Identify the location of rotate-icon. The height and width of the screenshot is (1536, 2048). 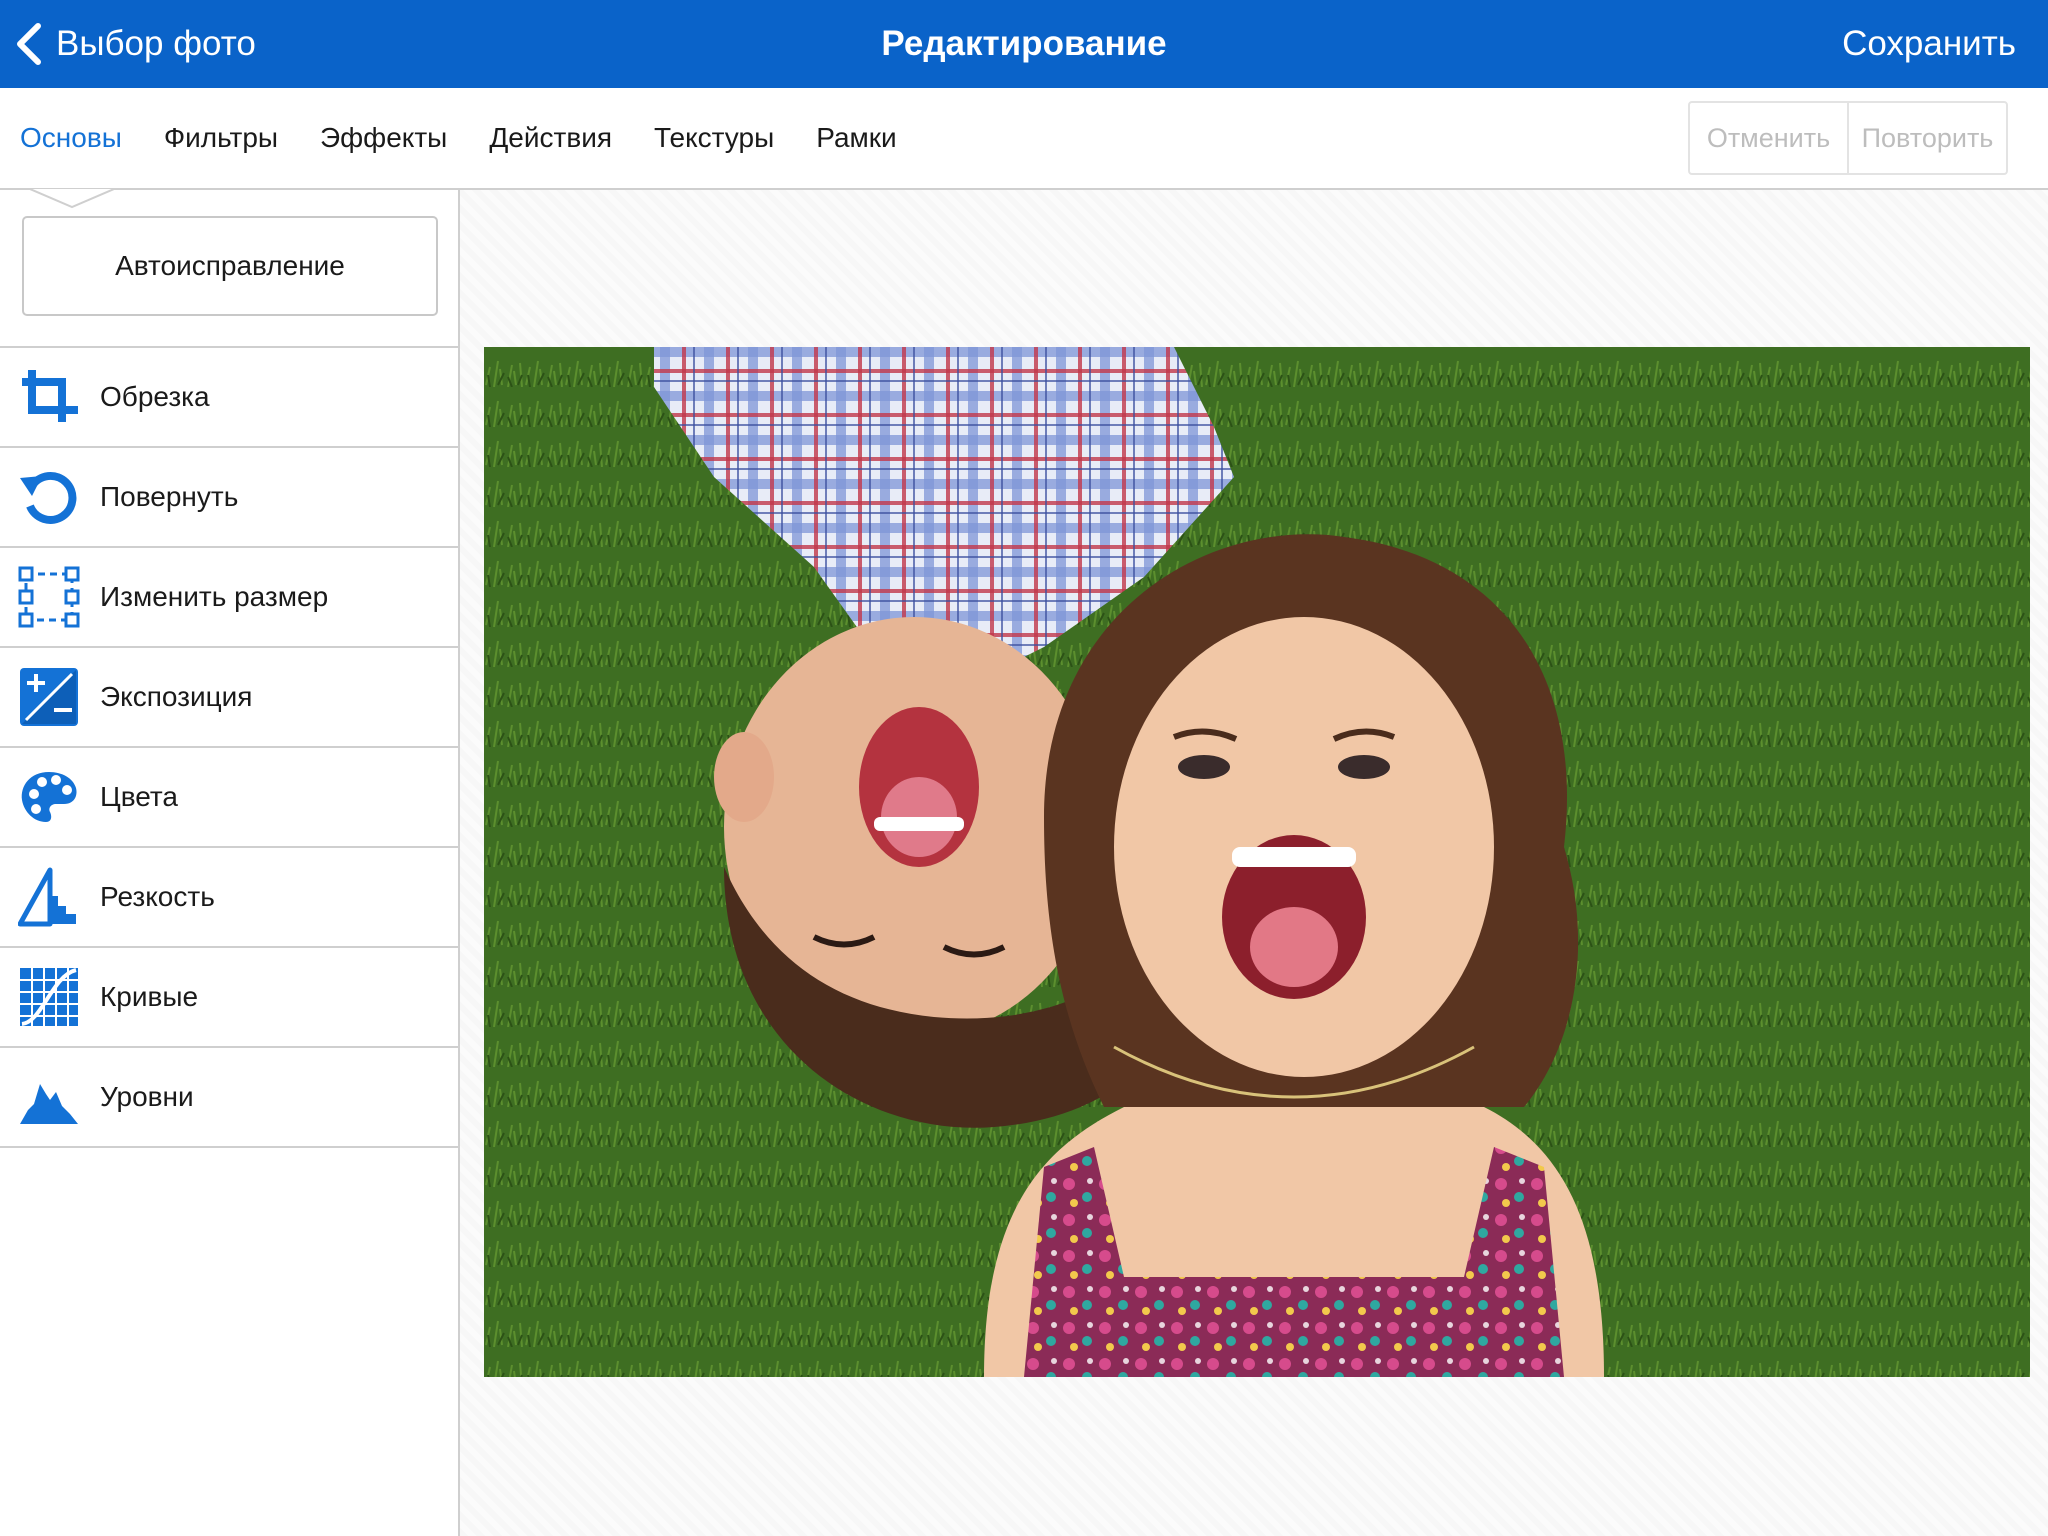
(49, 497).